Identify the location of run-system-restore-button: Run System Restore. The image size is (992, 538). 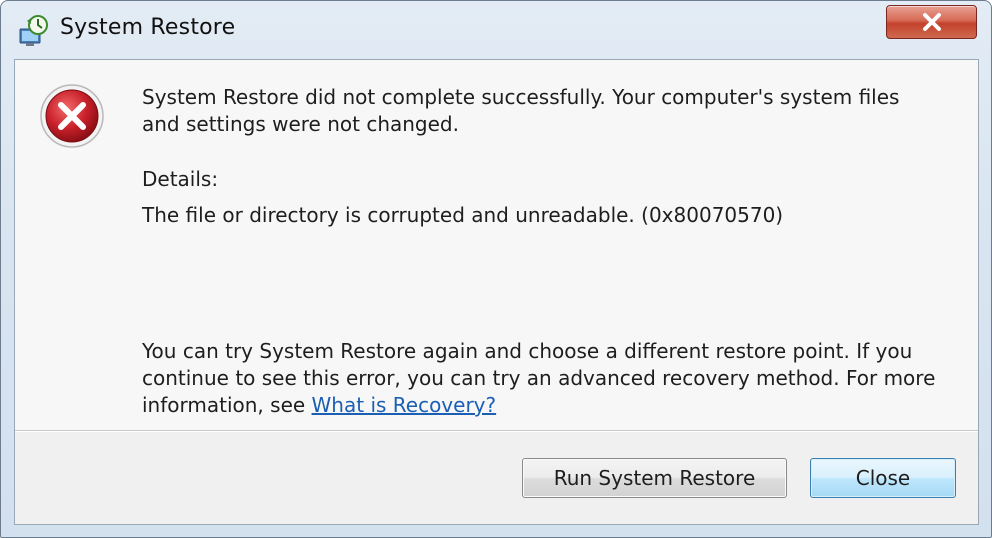
(654, 478).